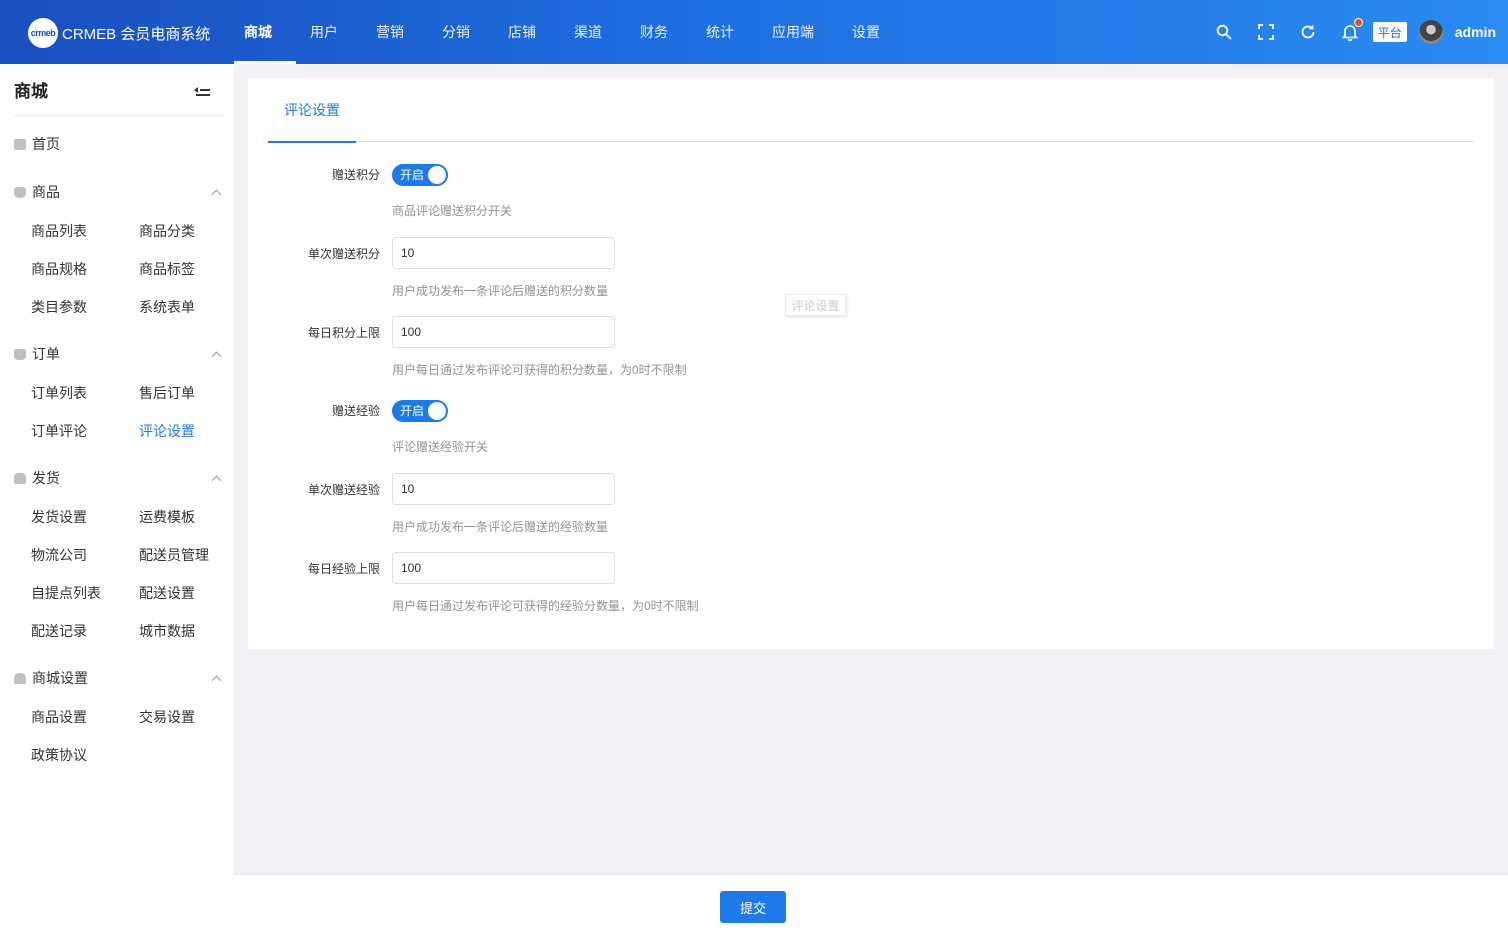 The height and width of the screenshot is (932, 1508). I want to click on field-hint: 用户成功发布一条评论后赠送的经验数量, so click(500, 527).